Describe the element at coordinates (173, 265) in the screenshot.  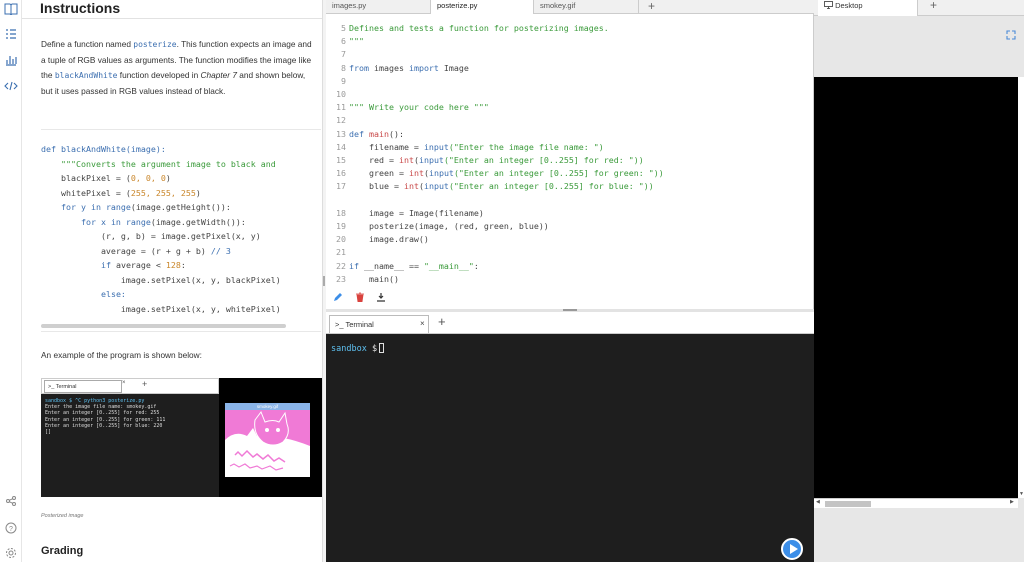
I see `code-token: 128` at that location.